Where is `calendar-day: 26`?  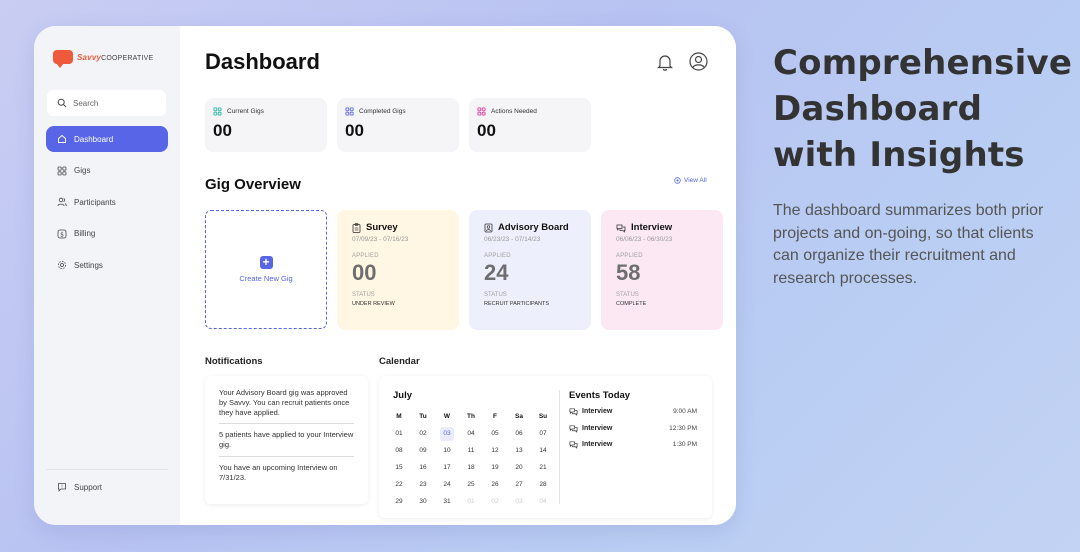 calendar-day: 26 is located at coordinates (495, 484).